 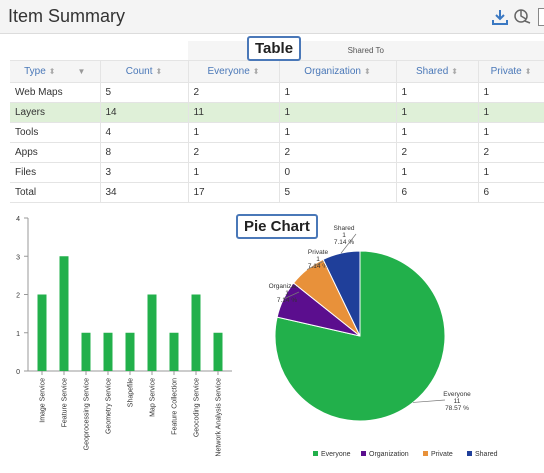 What do you see at coordinates (87, 414) in the screenshot?
I see `bar-category-label: Geoprocessing Service` at bounding box center [87, 414].